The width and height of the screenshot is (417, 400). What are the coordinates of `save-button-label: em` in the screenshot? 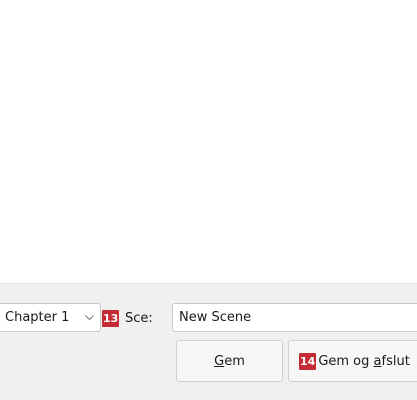 It's located at (234, 361).